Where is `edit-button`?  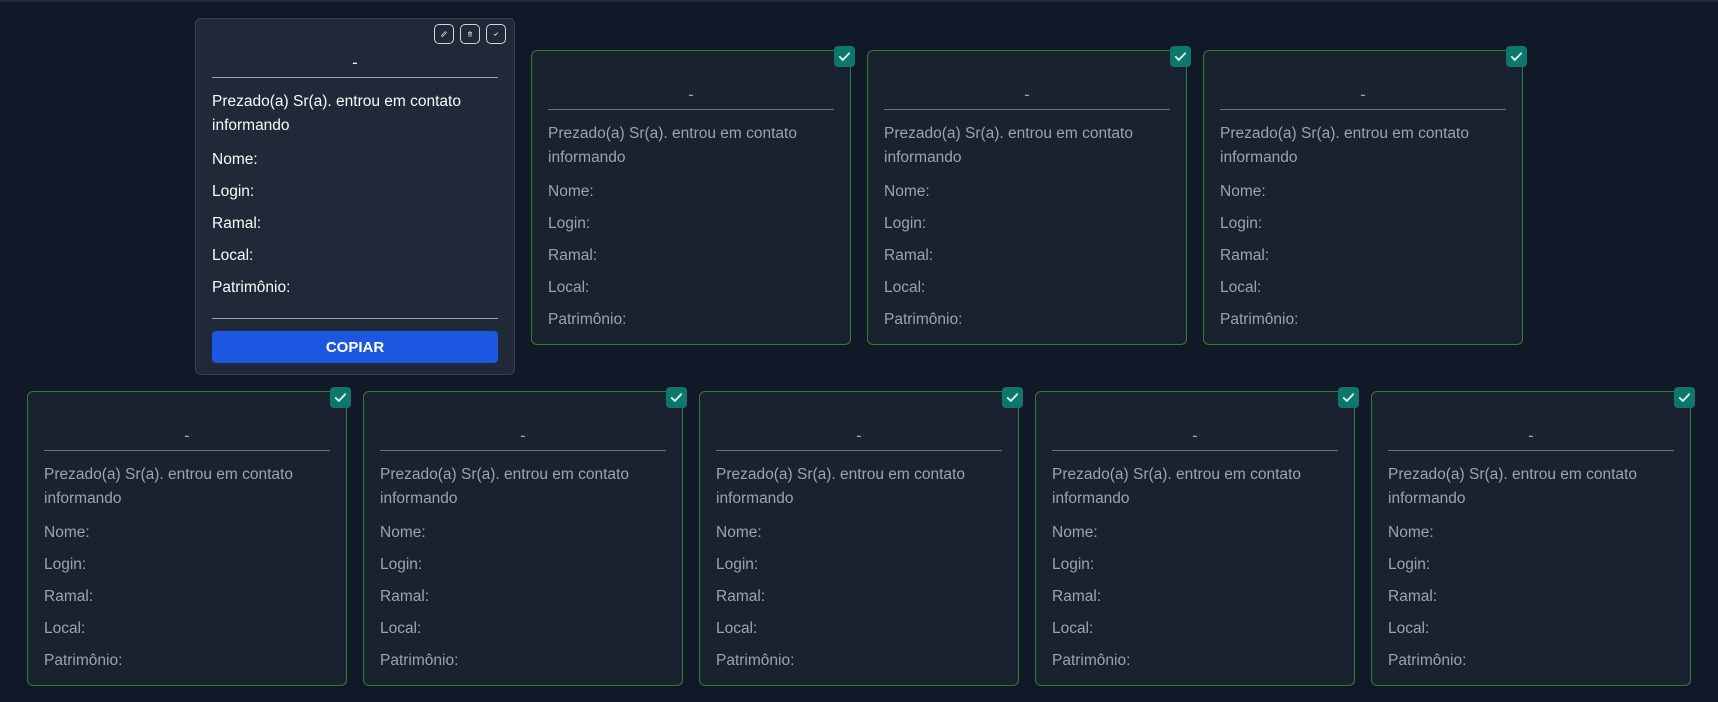 edit-button is located at coordinates (444, 34).